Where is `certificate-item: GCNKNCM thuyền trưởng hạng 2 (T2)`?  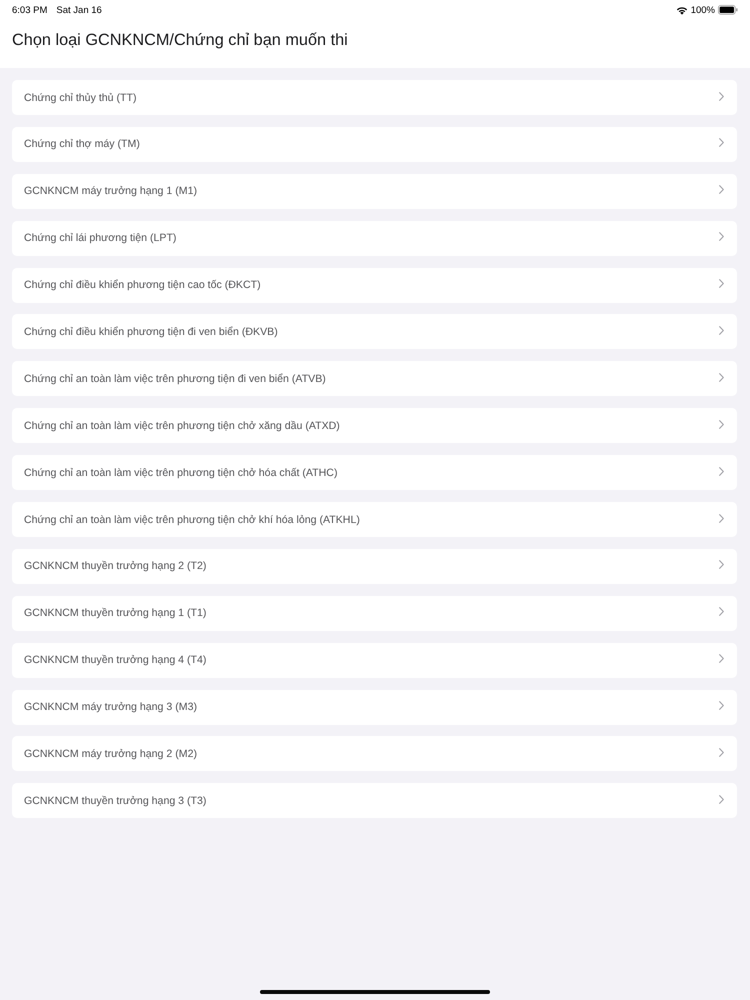 certificate-item: GCNKNCM thuyền trưởng hạng 2 (T2) is located at coordinates (374, 566).